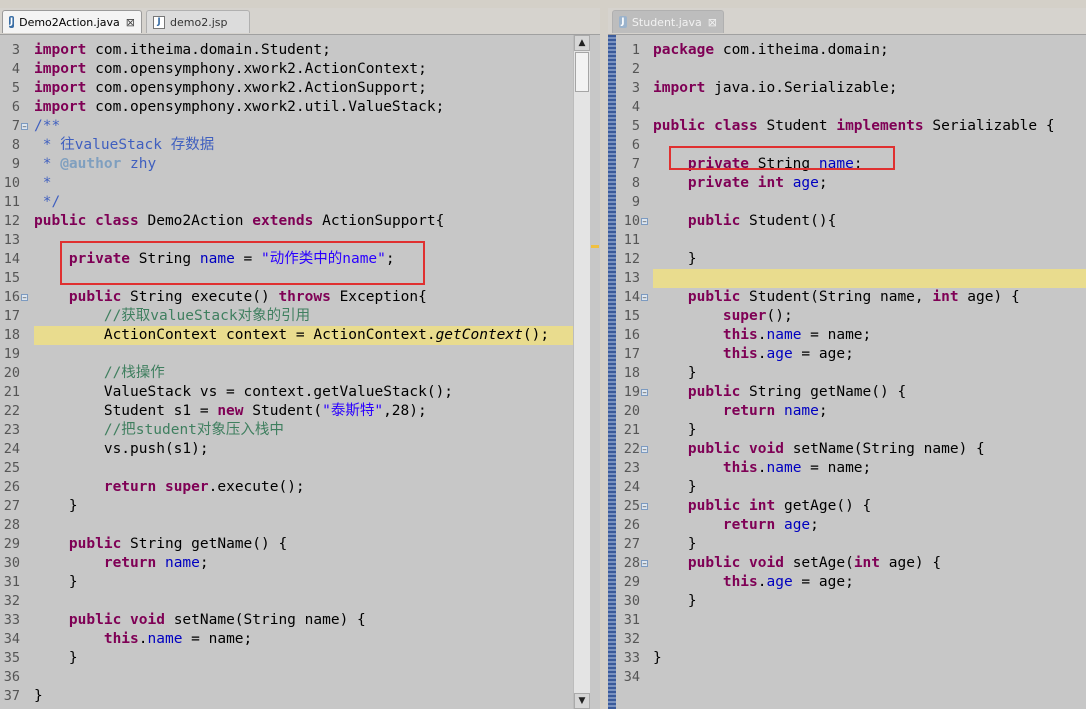 The image size is (1086, 709). Describe the element at coordinates (47, 126) in the screenshot. I see `code-line: /**` at that location.